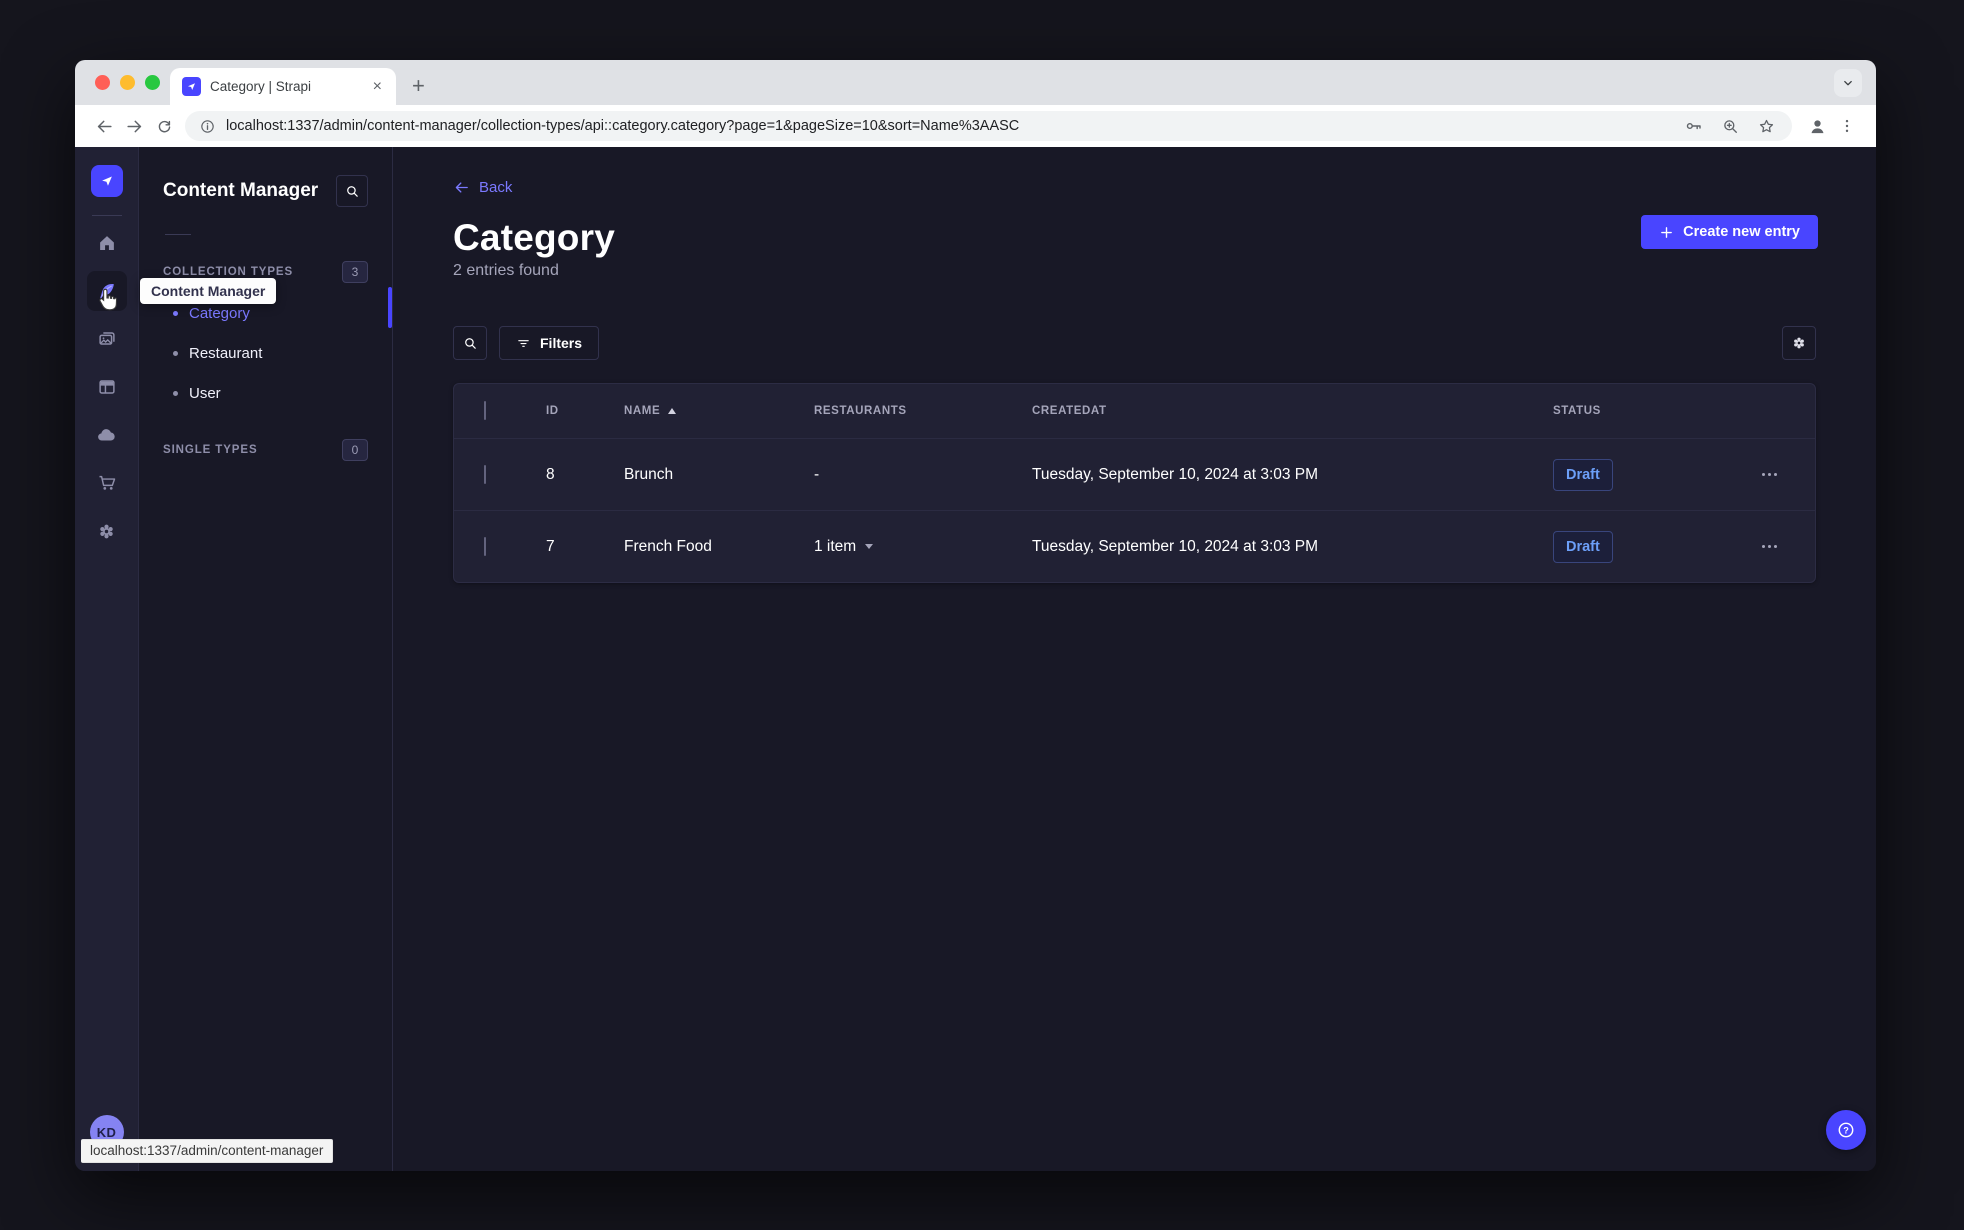  Describe the element at coordinates (107, 435) in the screenshot. I see `nav-cloud-icon` at that location.